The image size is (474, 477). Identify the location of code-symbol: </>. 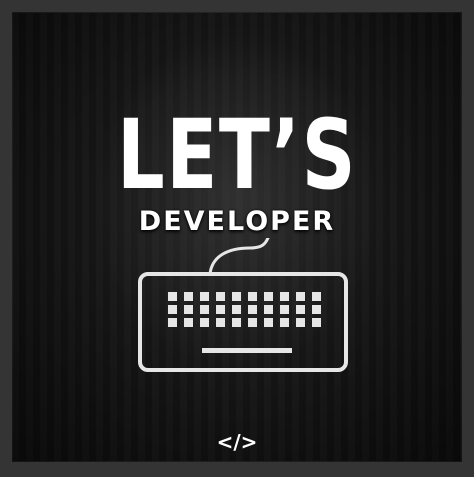
(237, 442).